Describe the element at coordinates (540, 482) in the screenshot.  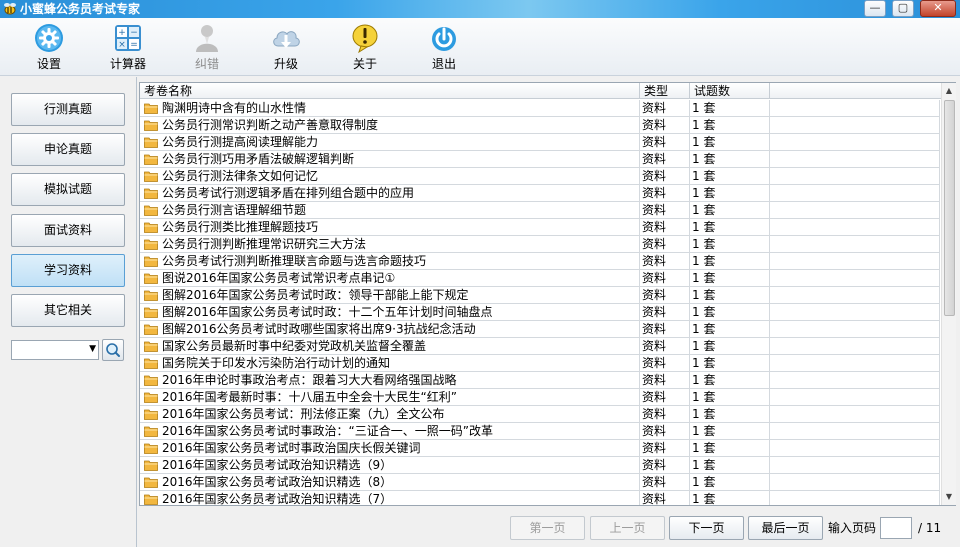
I see `table-row: 2016年国家公务员考试政治知识精选（8） 资料 1 套` at that location.